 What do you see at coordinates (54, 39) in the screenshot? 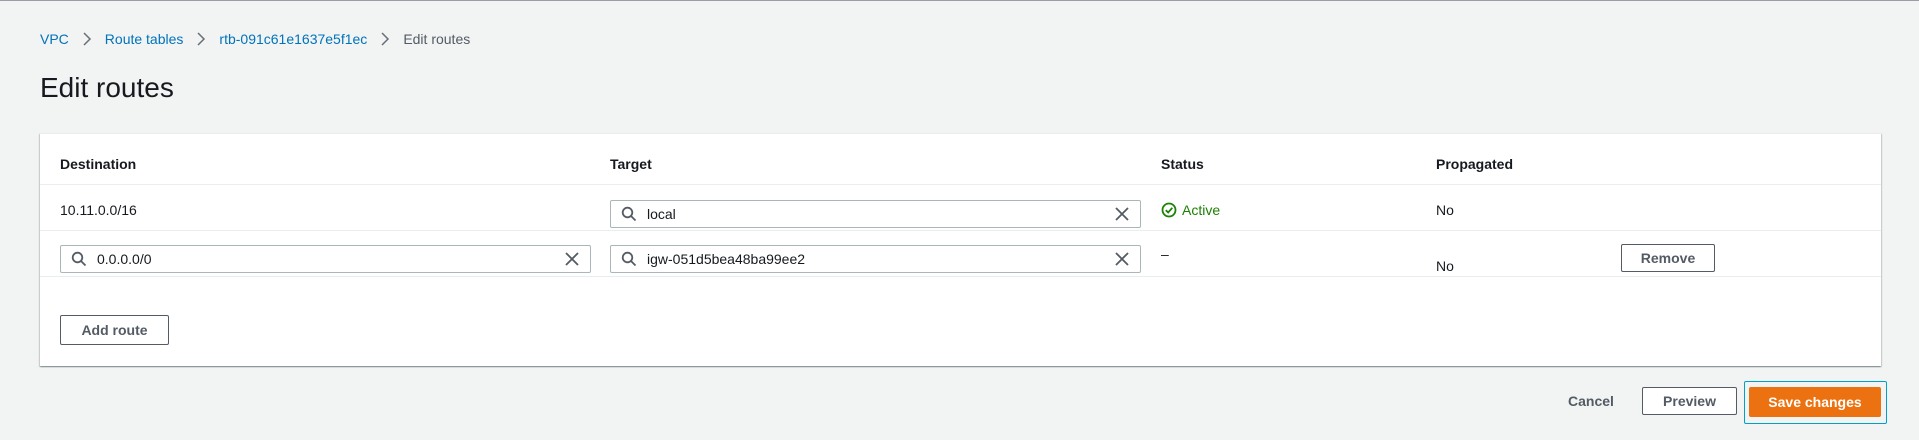
I see `breadcrumb-vpc: VPC` at bounding box center [54, 39].